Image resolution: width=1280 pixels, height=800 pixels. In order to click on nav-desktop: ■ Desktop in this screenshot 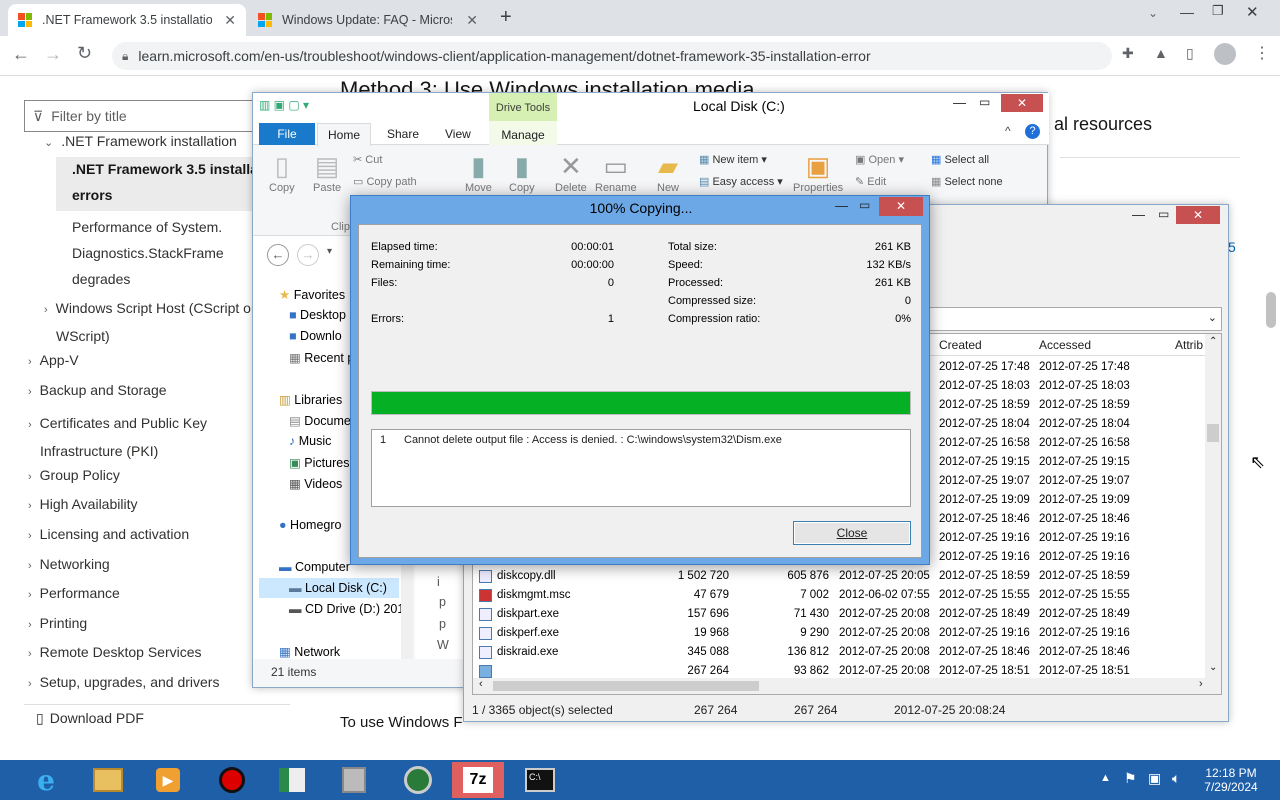, I will do `click(317, 315)`.